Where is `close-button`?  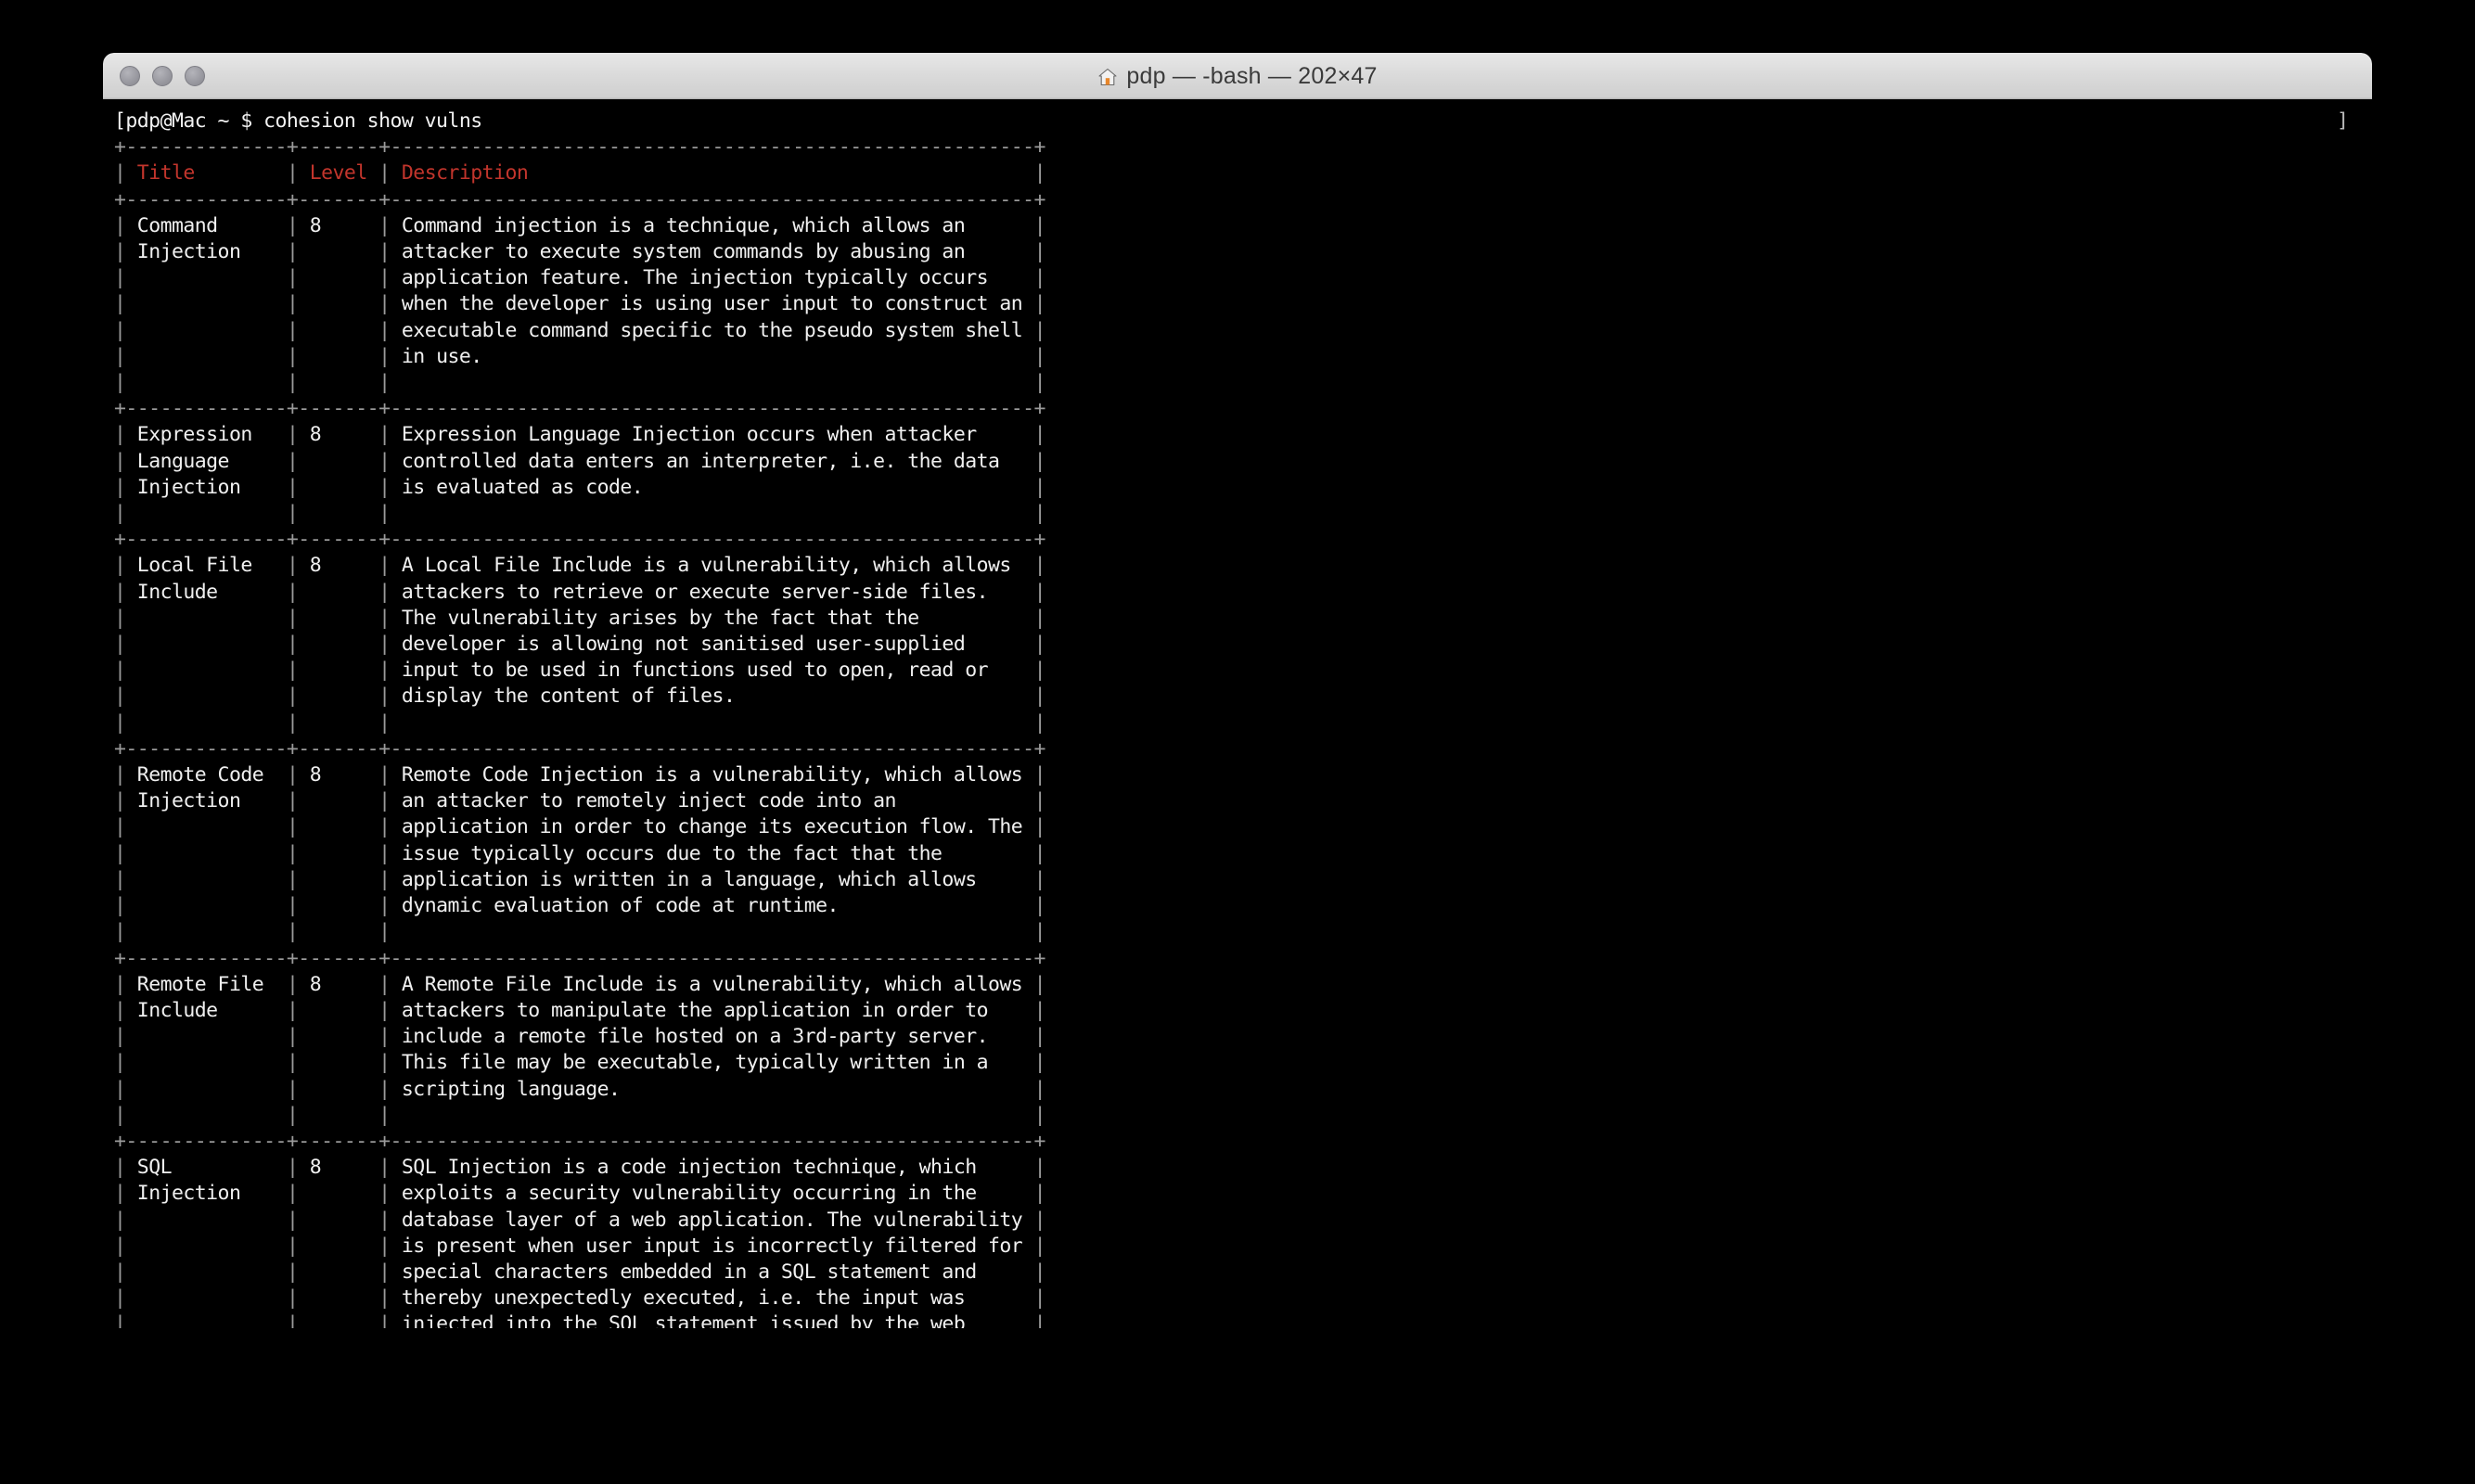
close-button is located at coordinates (130, 76).